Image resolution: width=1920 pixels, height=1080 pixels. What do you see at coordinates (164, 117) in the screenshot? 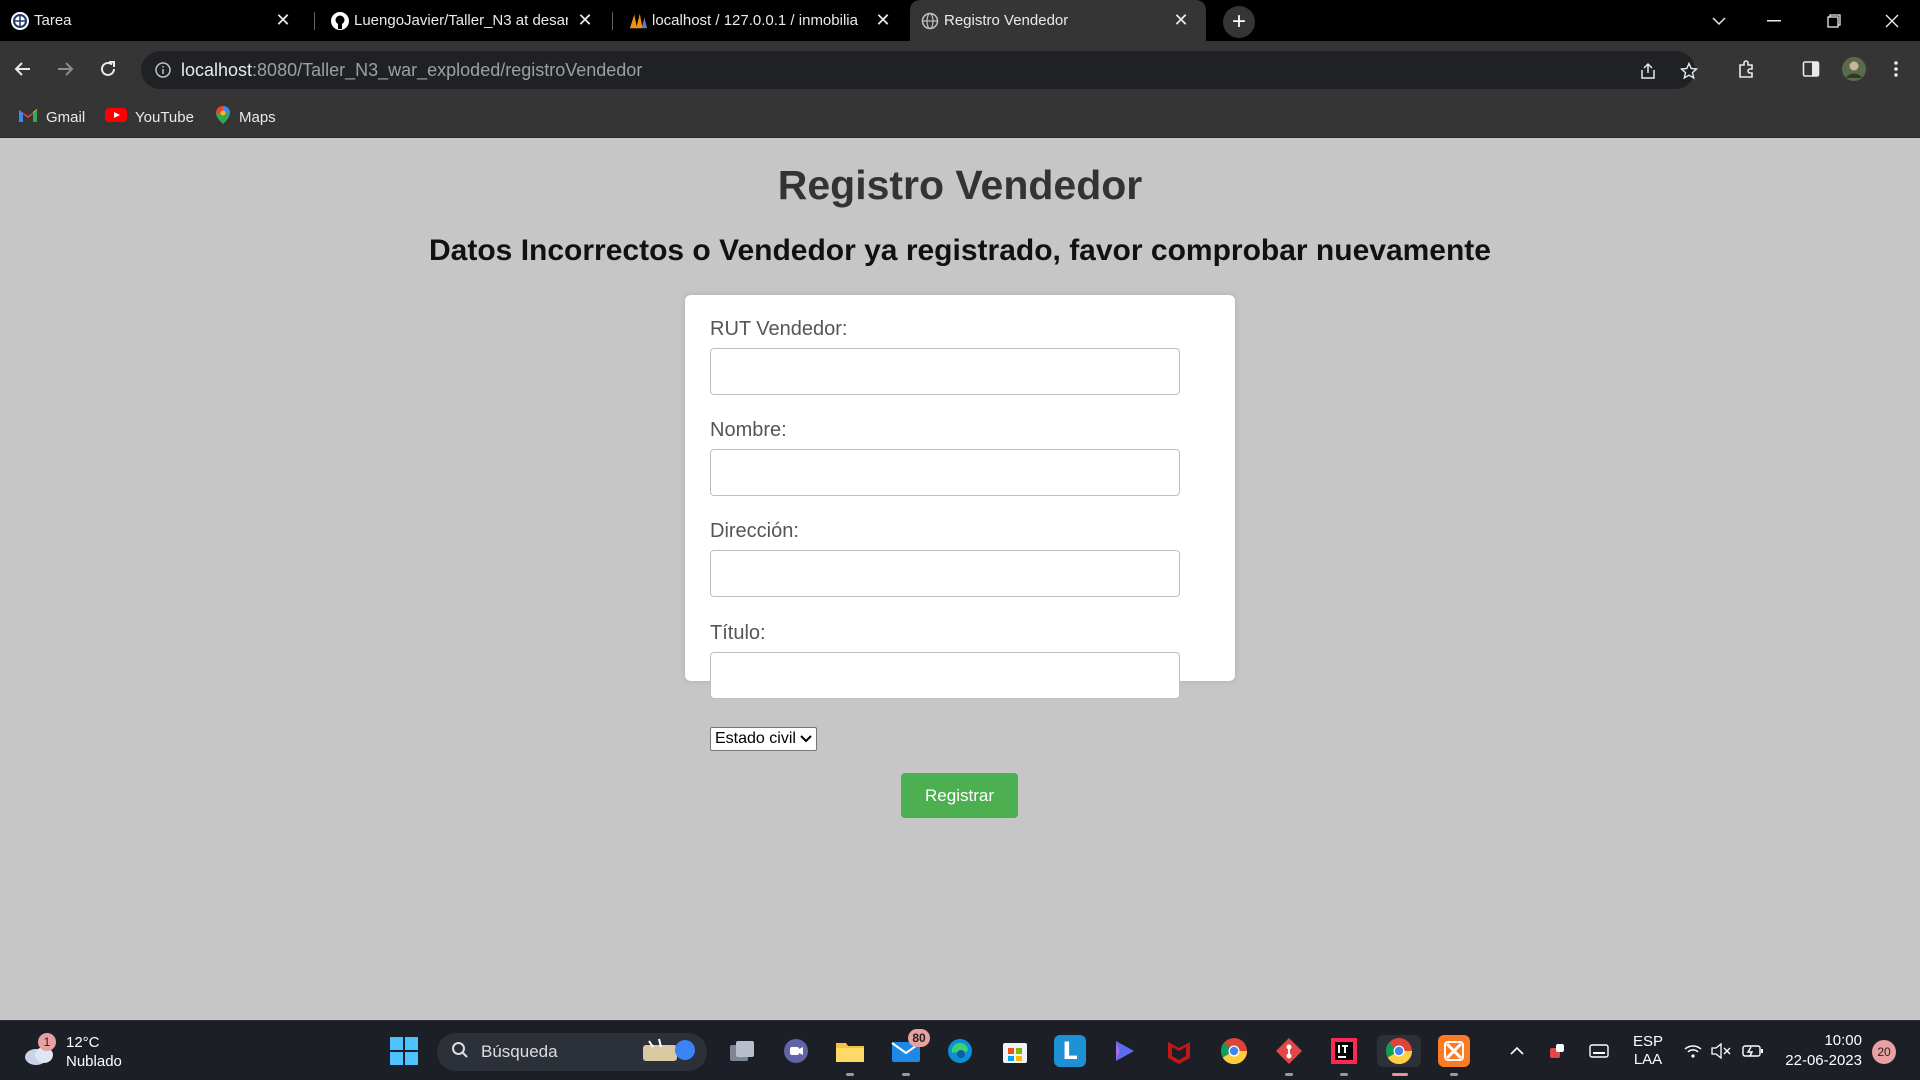
I see `bookmark-label: YouTube` at bounding box center [164, 117].